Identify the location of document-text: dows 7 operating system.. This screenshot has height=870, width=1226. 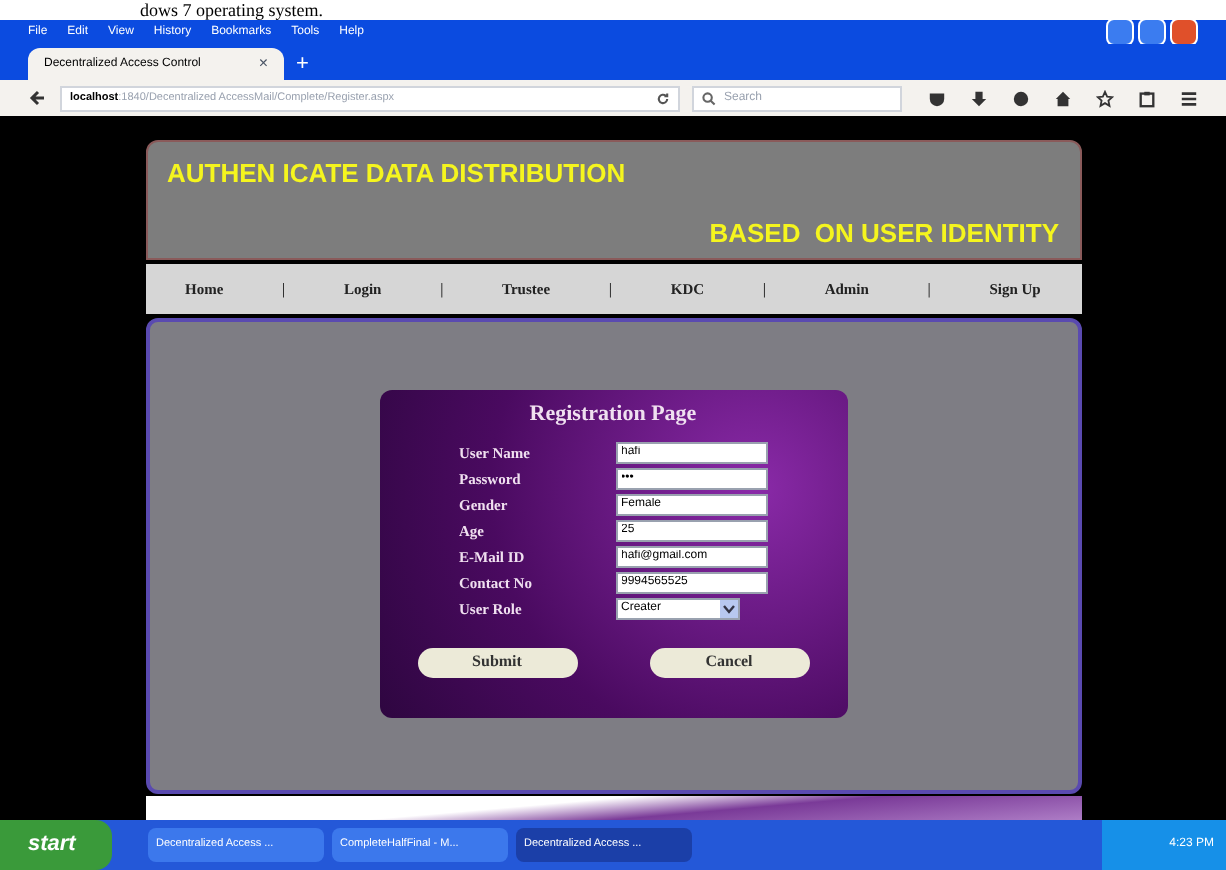
(231, 10).